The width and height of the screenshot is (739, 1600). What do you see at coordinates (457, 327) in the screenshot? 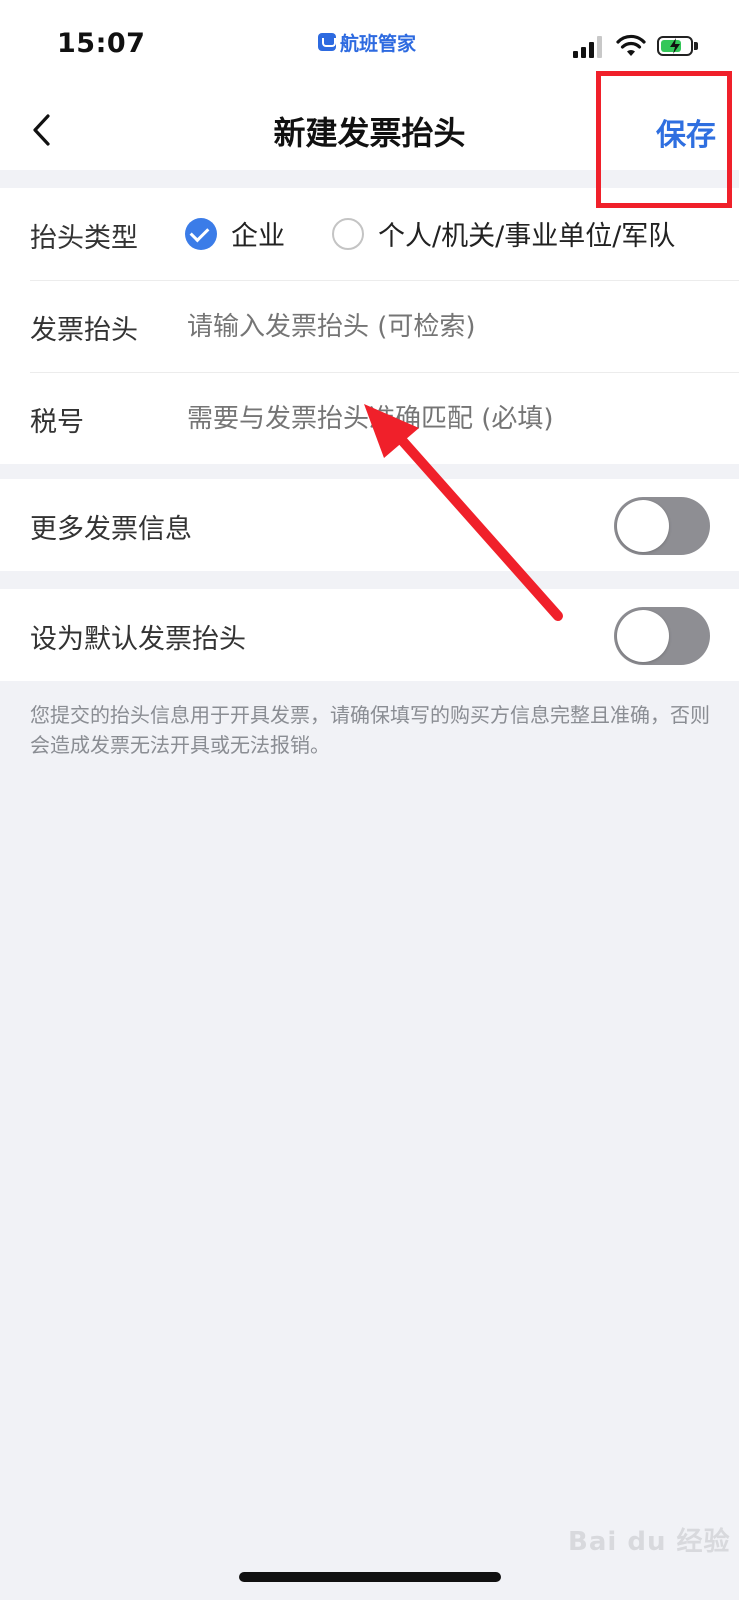
I see `invoice-title-input` at bounding box center [457, 327].